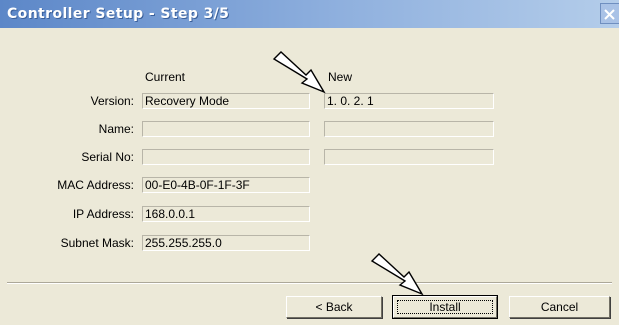 The image size is (619, 325). I want to click on serial-label: Serial No:, so click(107, 157).